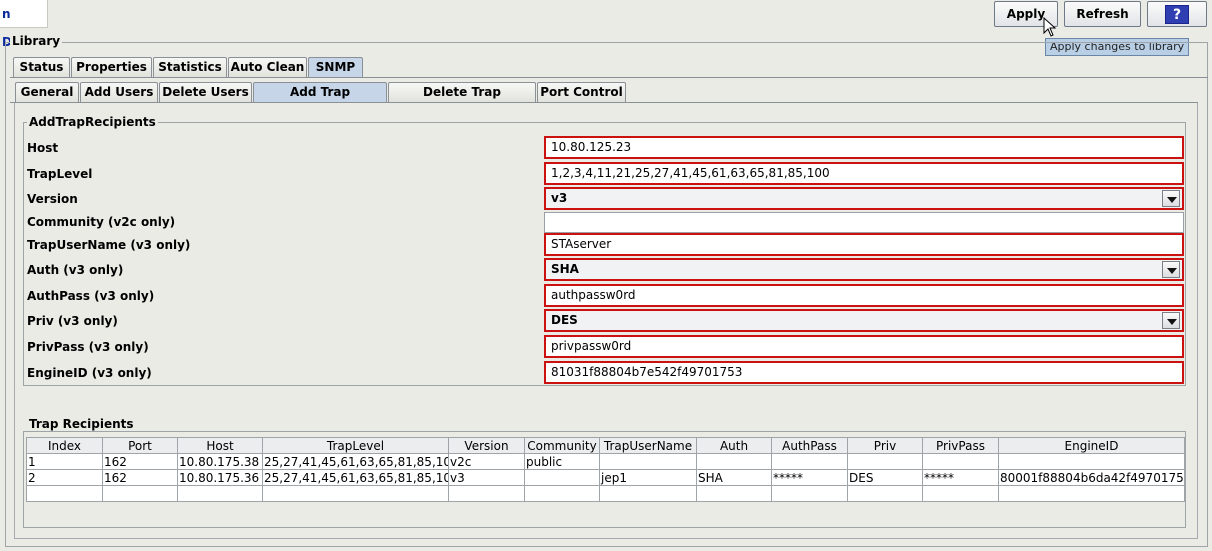  Describe the element at coordinates (734, 445) in the screenshot. I see `column-header: Auth` at that location.